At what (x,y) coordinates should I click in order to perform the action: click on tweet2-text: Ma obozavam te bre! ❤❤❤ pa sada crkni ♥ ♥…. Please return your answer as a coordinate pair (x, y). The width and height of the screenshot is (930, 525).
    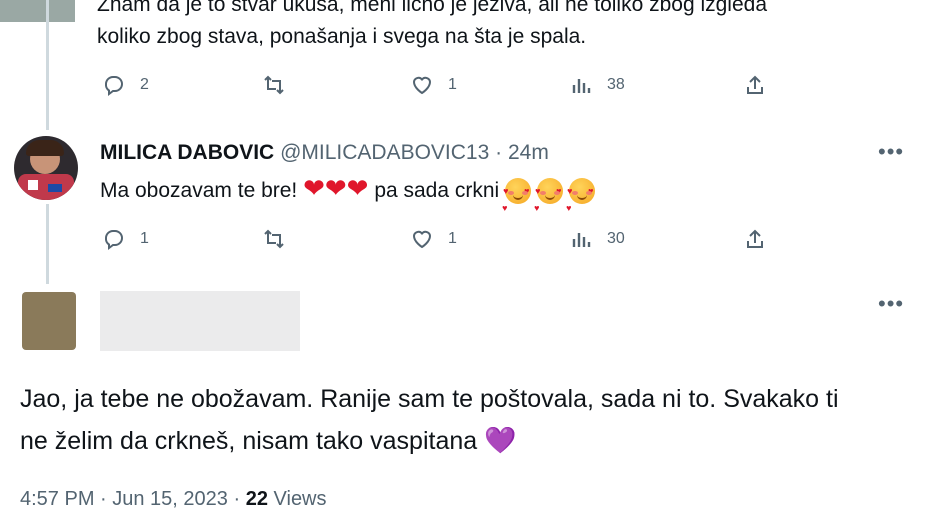
    Looking at the image, I should click on (348, 192).